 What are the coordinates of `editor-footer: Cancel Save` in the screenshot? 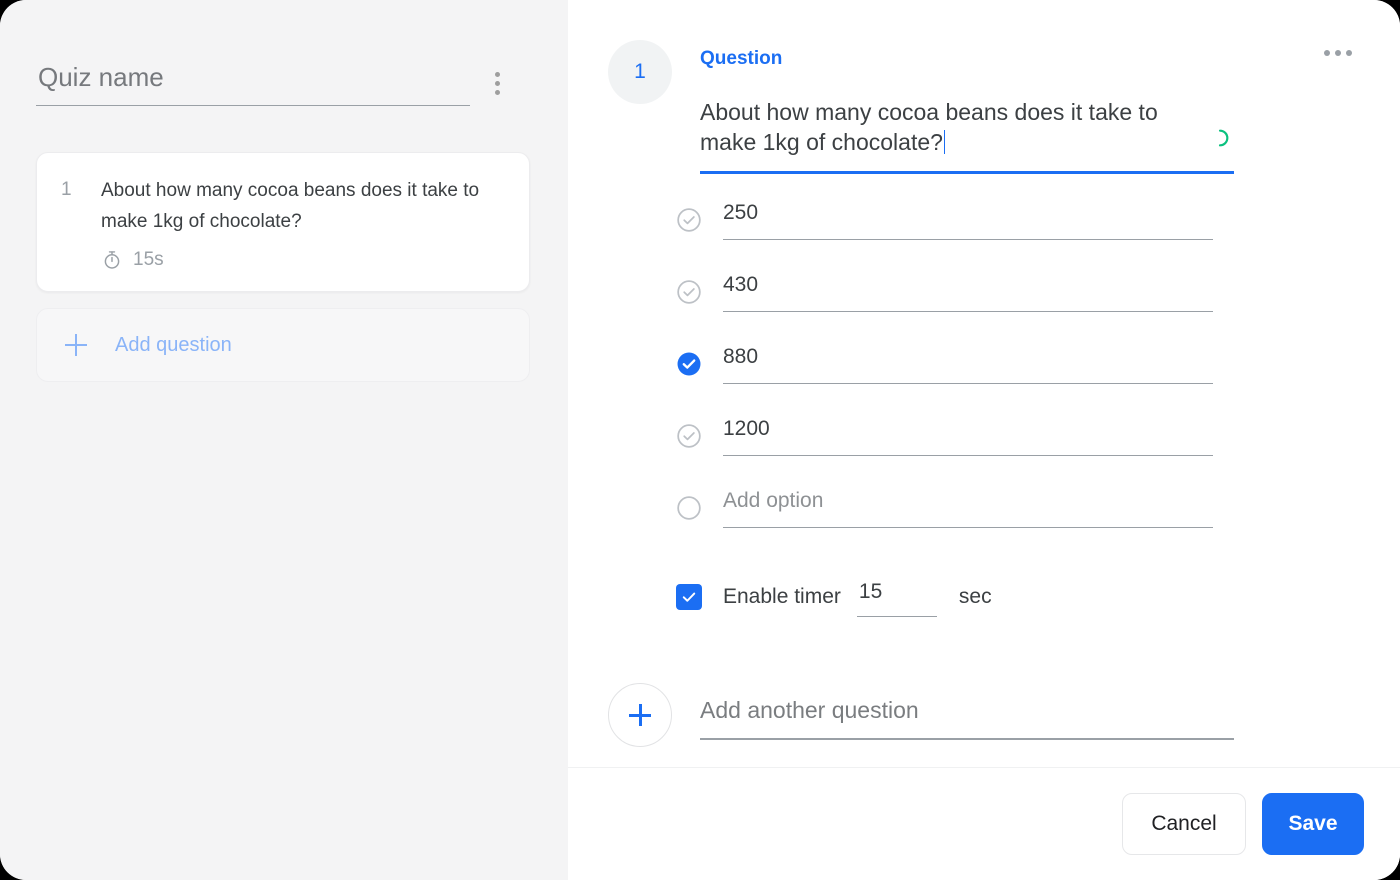 It's located at (984, 823).